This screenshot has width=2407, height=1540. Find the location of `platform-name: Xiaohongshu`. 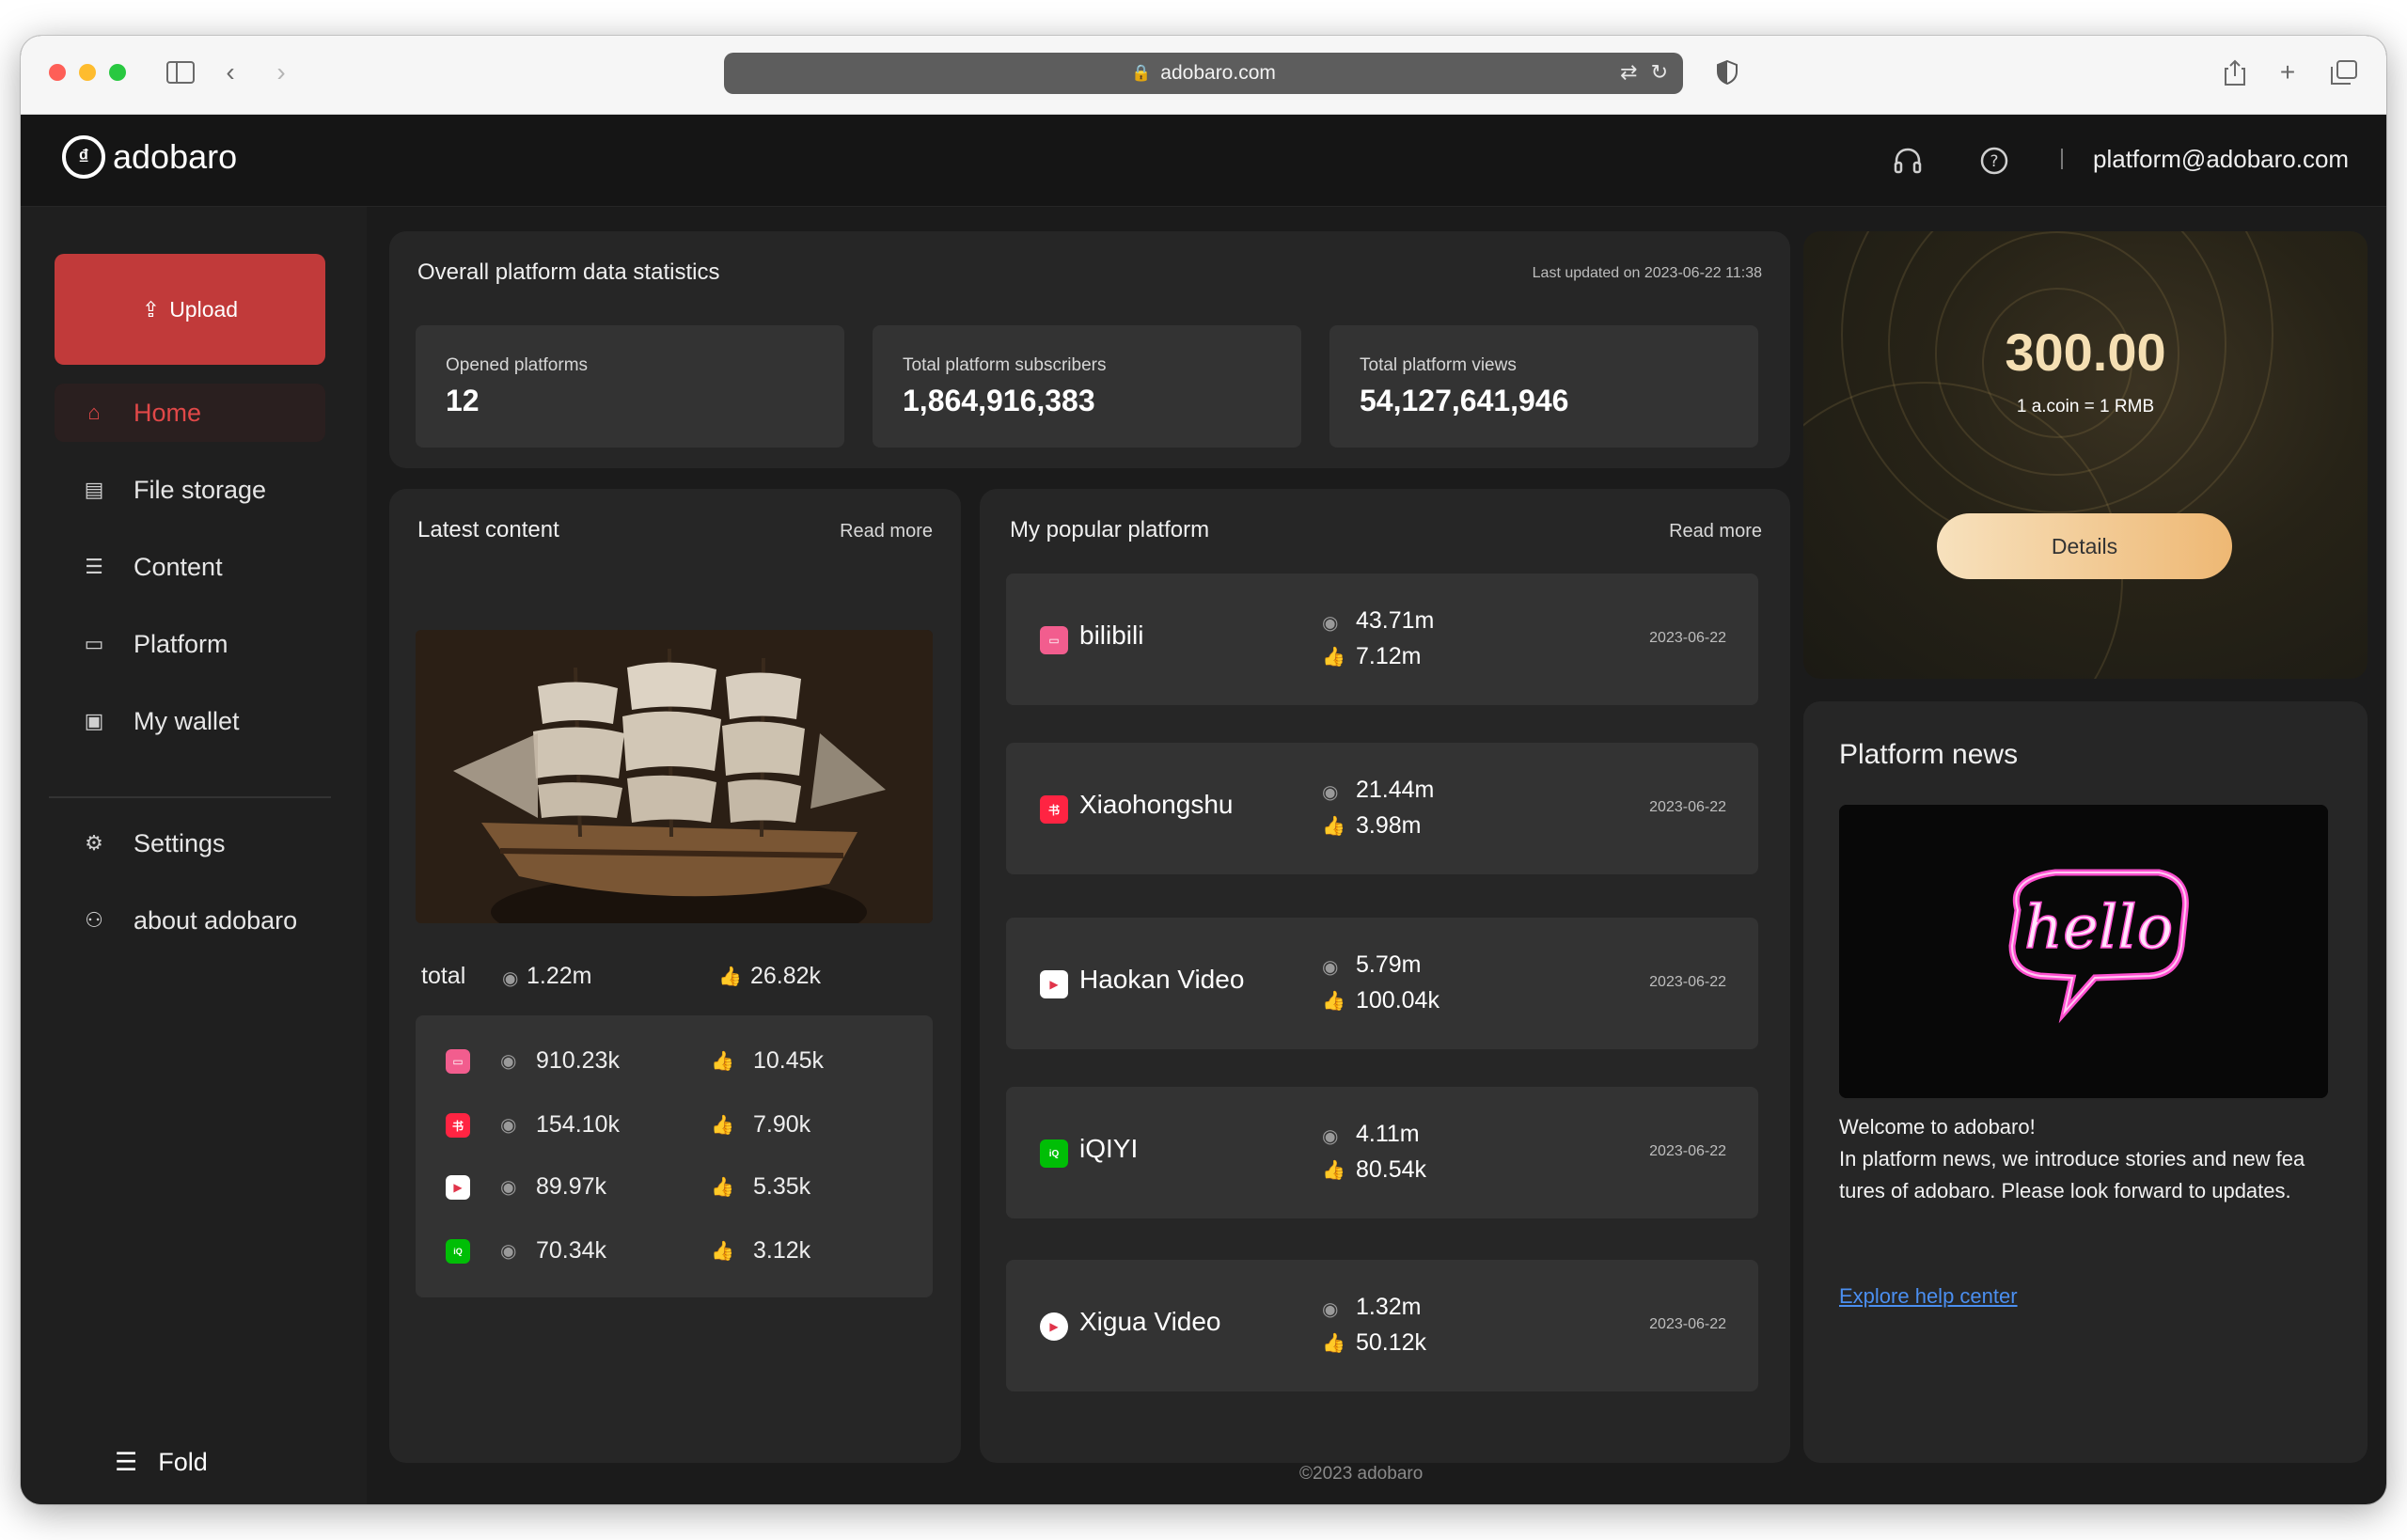

platform-name: Xiaohongshu is located at coordinates (1156, 804).